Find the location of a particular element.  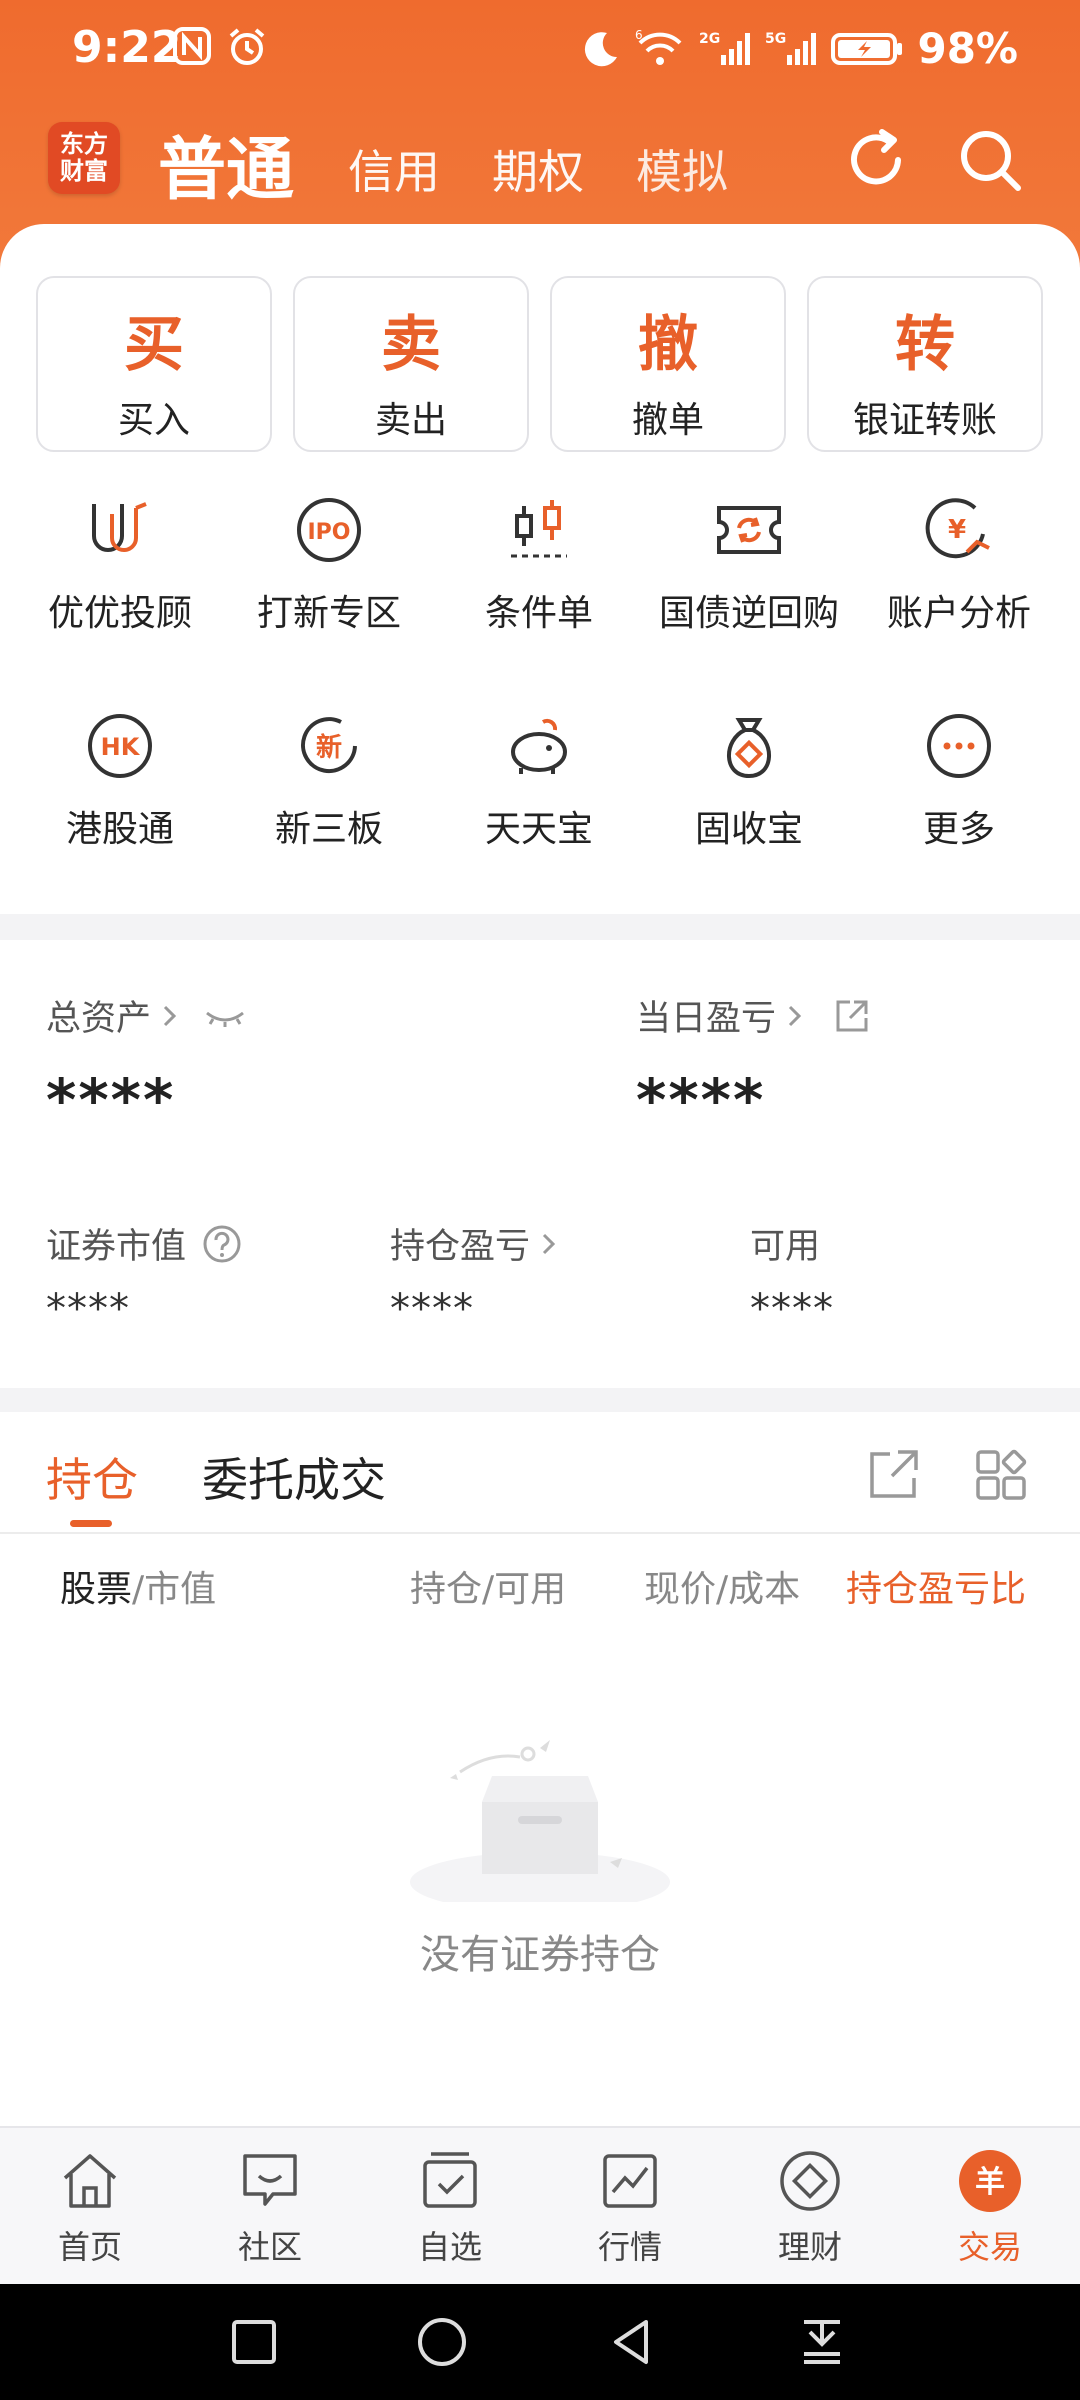

service-conditional-order: 条件单 is located at coordinates (539, 565).